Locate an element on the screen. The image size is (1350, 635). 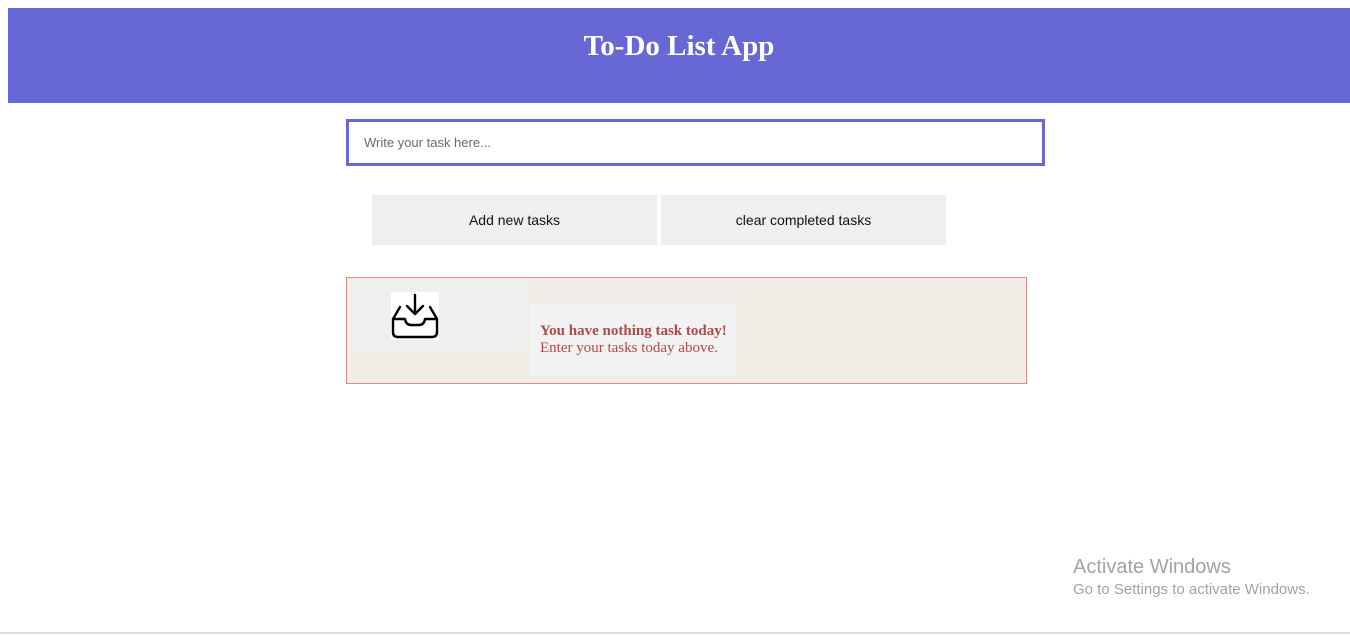
empty-message-title: You have nothing task today! is located at coordinates (633, 331).